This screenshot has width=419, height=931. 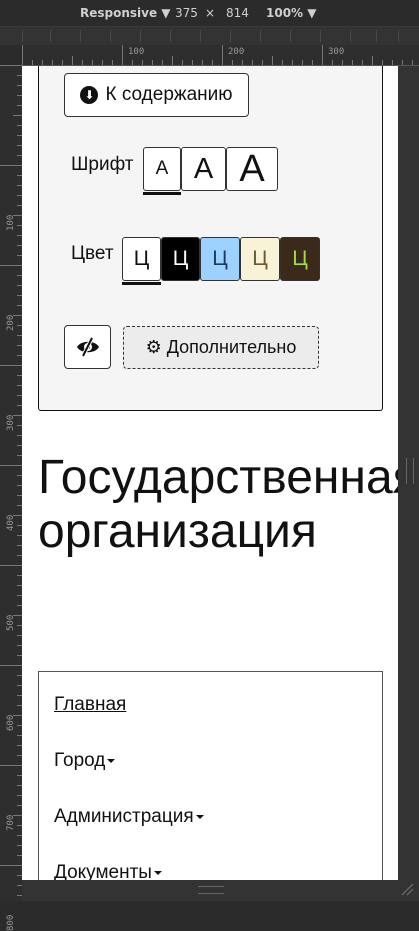 I want to click on nav-item-home: Главная, so click(x=90, y=705).